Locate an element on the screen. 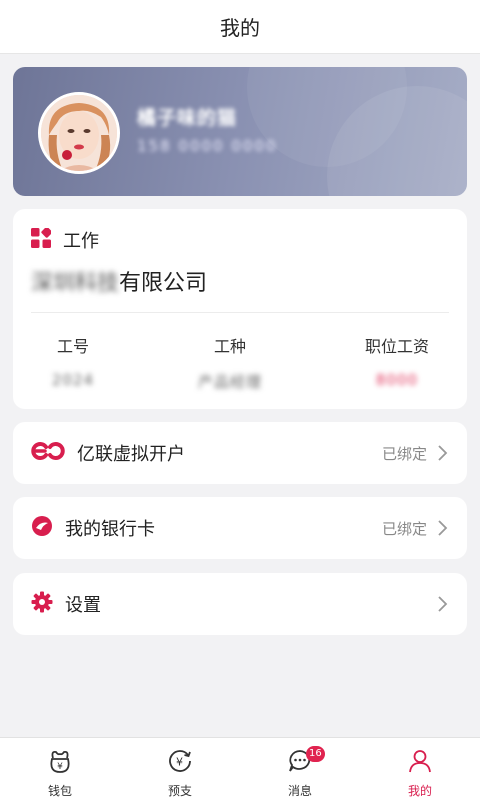 The height and width of the screenshot is (800, 480). tab-wallet: ¥ 钱包 is located at coordinates (60, 769).